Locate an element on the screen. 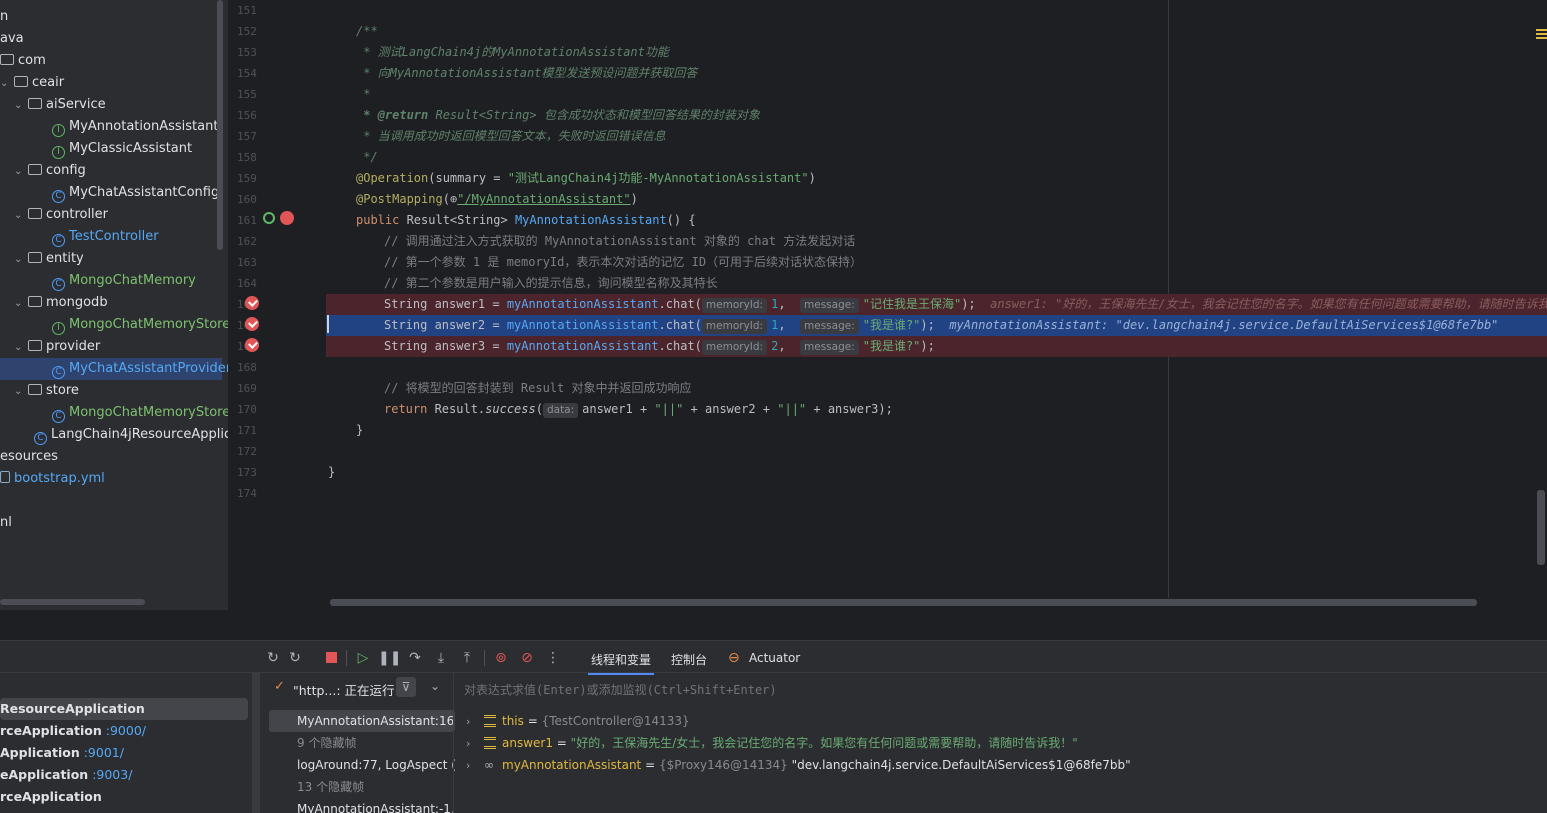 Image resolution: width=1547 pixels, height=813 pixels. toolbar-separator is located at coordinates (346, 658).